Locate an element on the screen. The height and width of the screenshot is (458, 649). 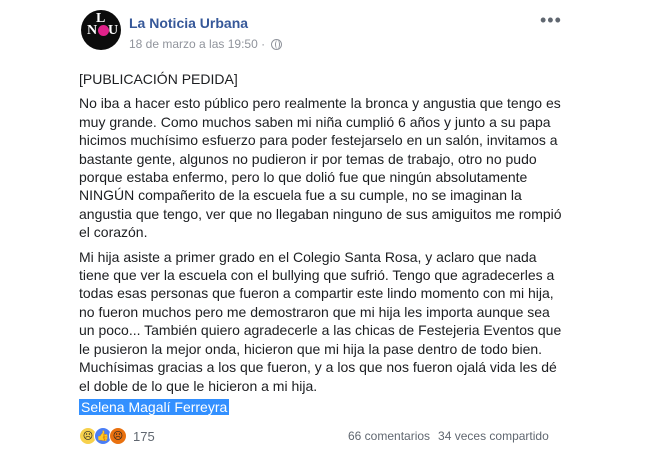
avatar-letter-l: L is located at coordinates (101, 18).